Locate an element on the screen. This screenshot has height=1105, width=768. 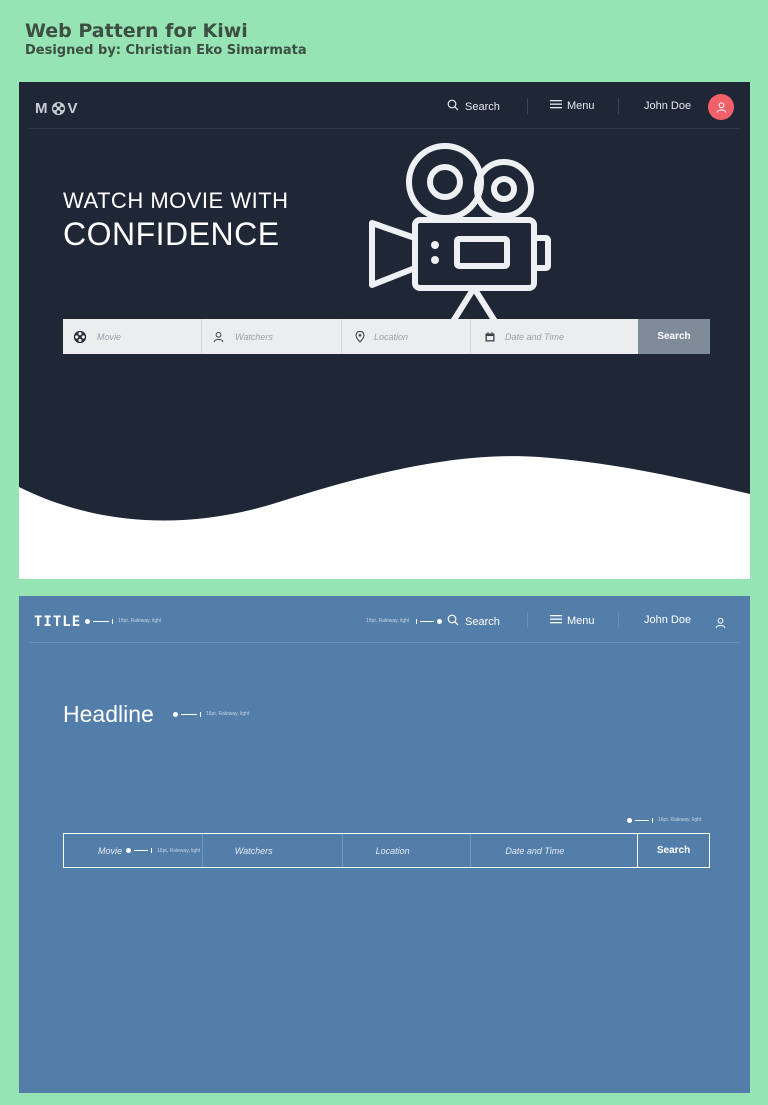
title-annotation: 16pt, Raleway, light is located at coordinates (123, 621).